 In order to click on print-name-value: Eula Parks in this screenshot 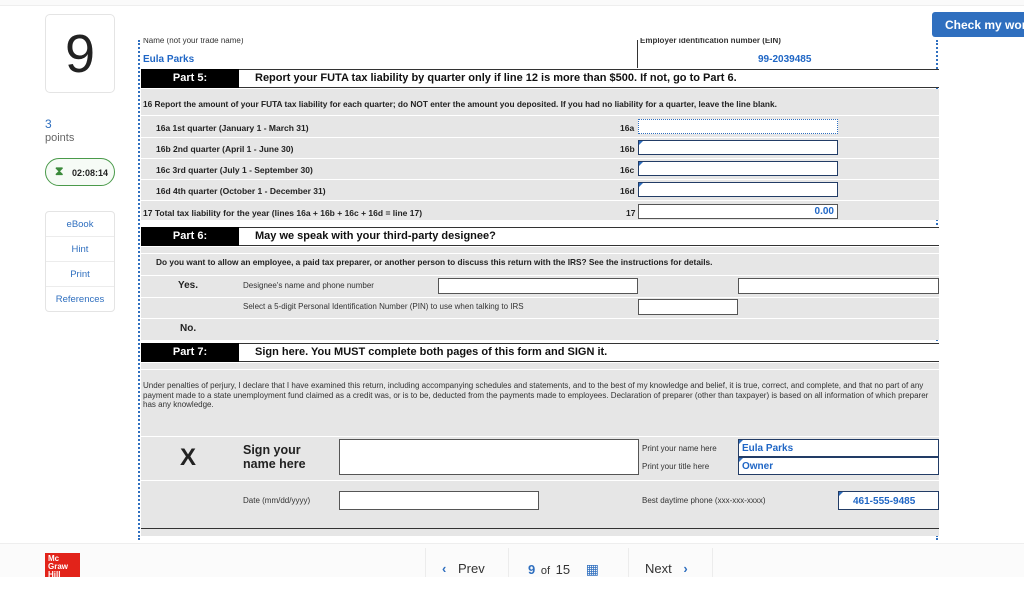, I will do `click(768, 448)`.